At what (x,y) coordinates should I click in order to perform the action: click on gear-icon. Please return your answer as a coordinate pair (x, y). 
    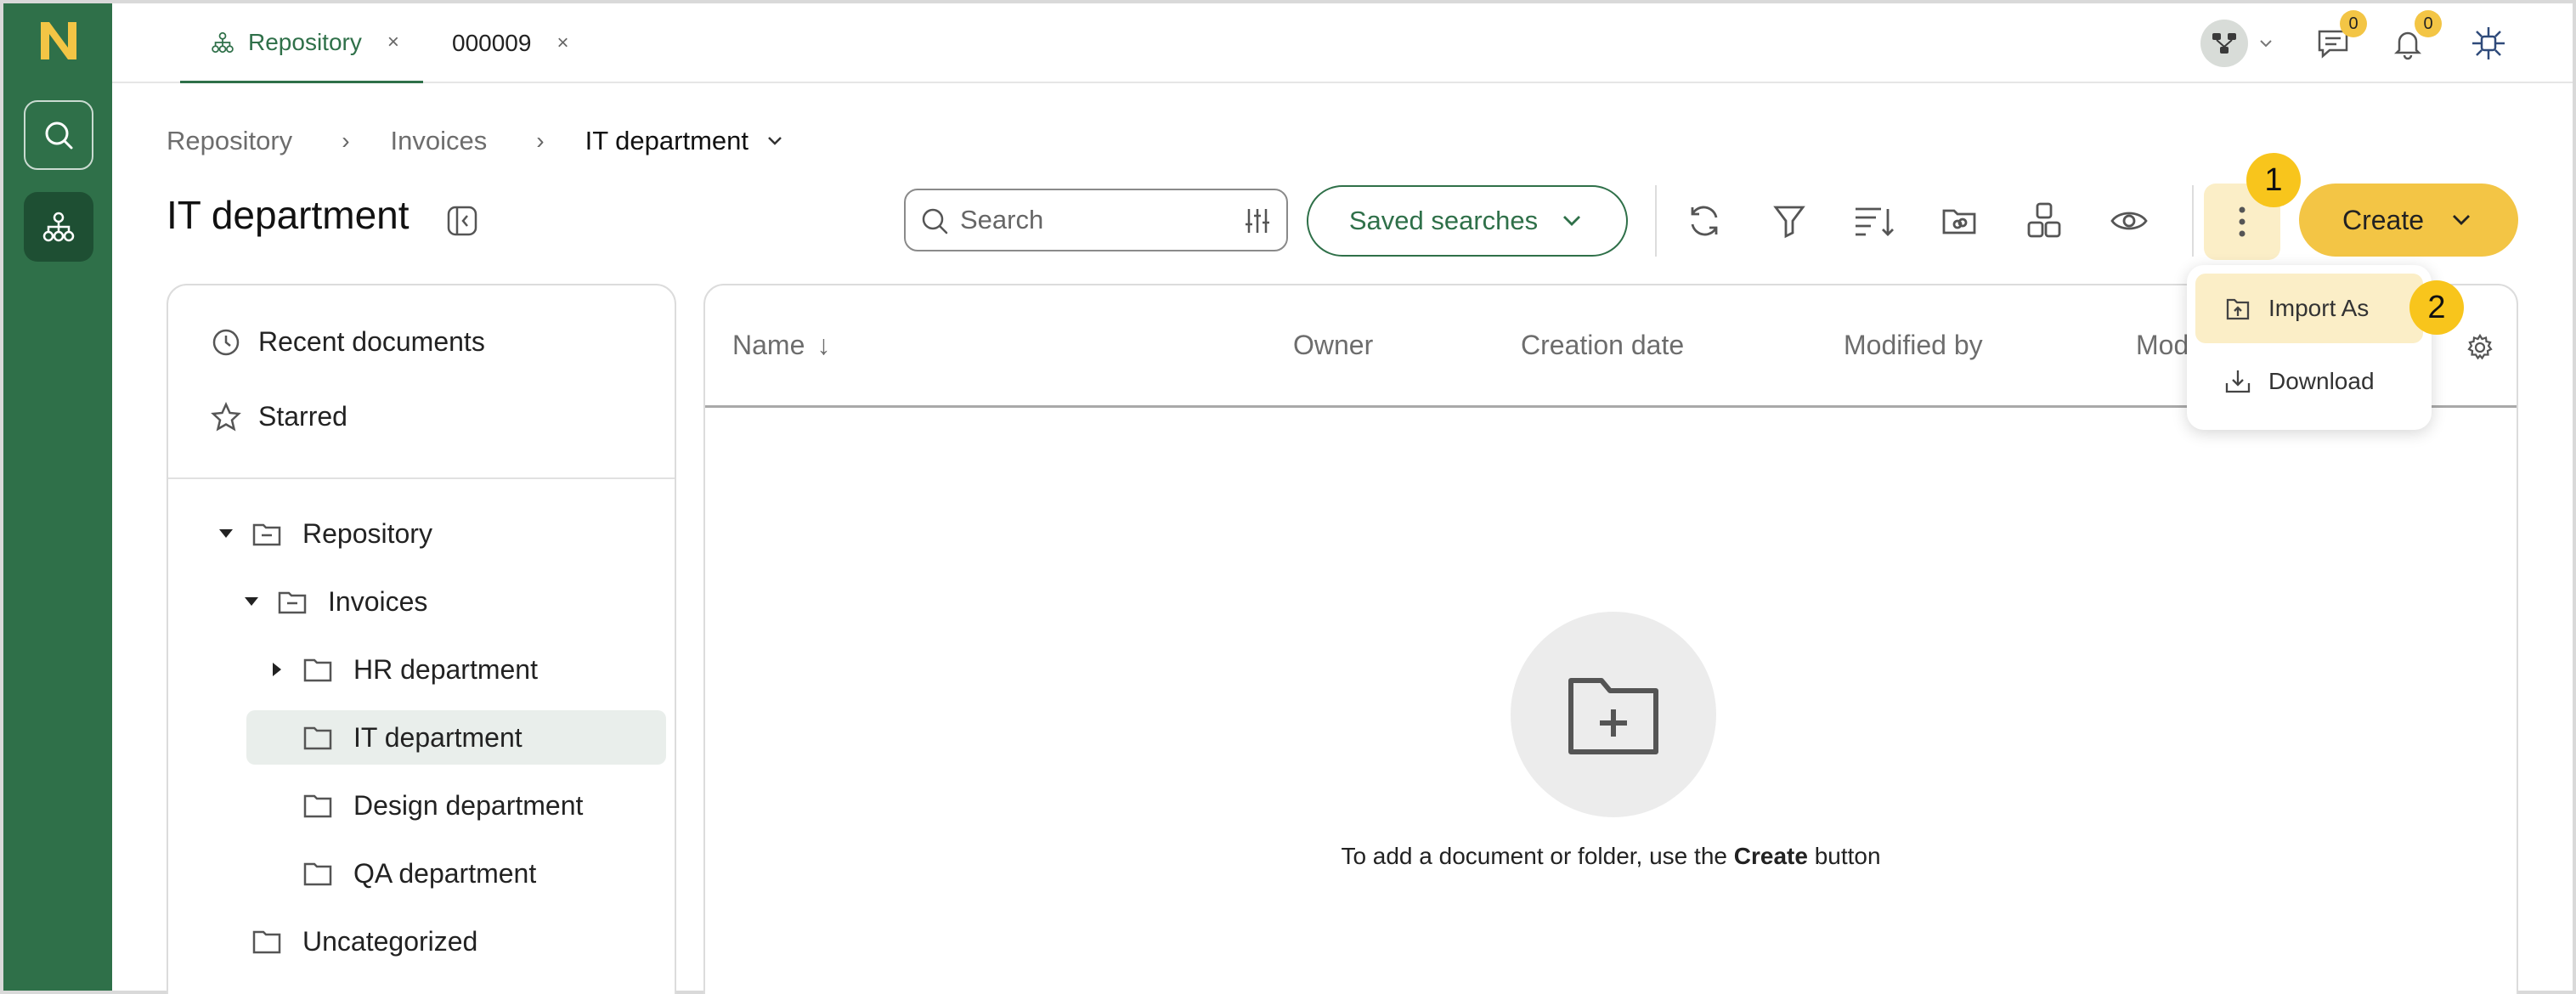
    Looking at the image, I should click on (2480, 347).